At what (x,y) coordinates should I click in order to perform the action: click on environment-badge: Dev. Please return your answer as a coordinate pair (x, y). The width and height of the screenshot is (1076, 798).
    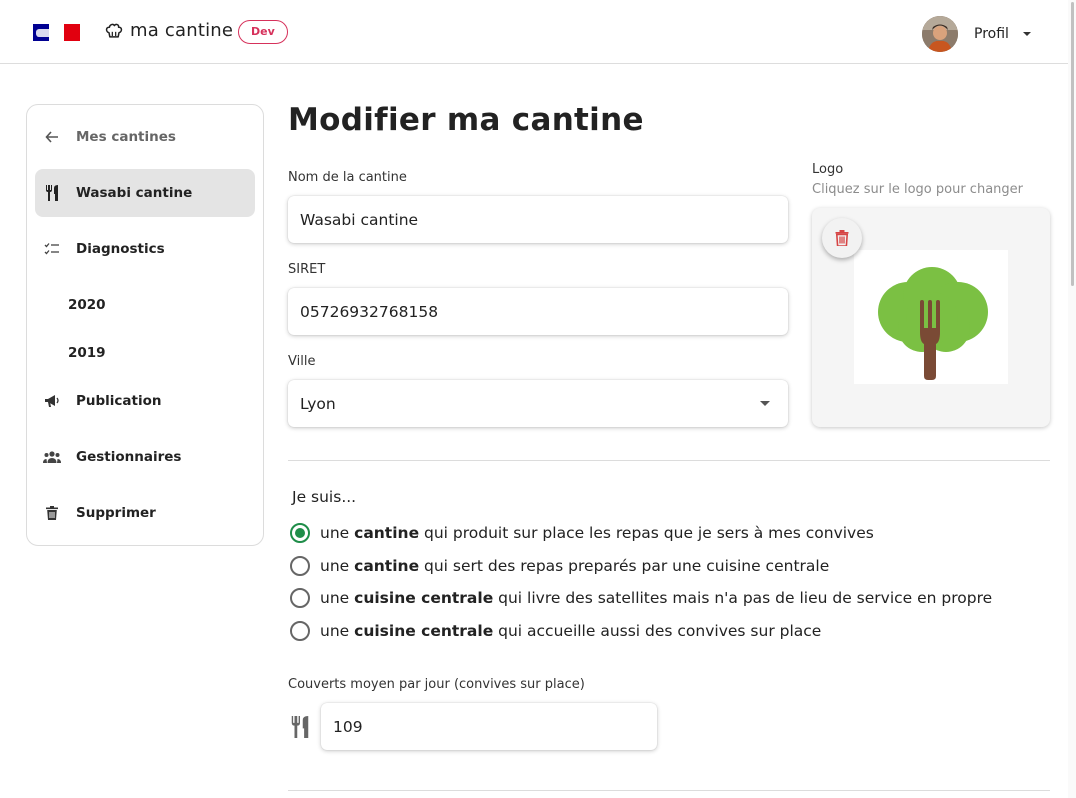
    Looking at the image, I should click on (263, 32).